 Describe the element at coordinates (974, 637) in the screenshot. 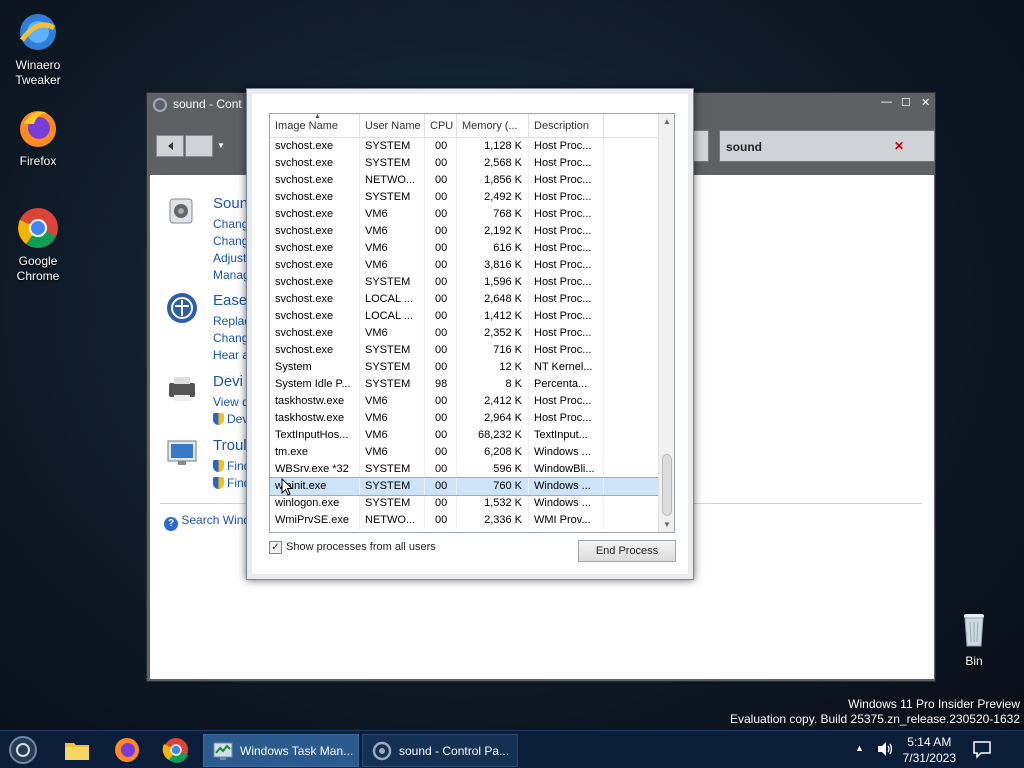

I see `desktop-icon-recycle-bin: Bin` at that location.